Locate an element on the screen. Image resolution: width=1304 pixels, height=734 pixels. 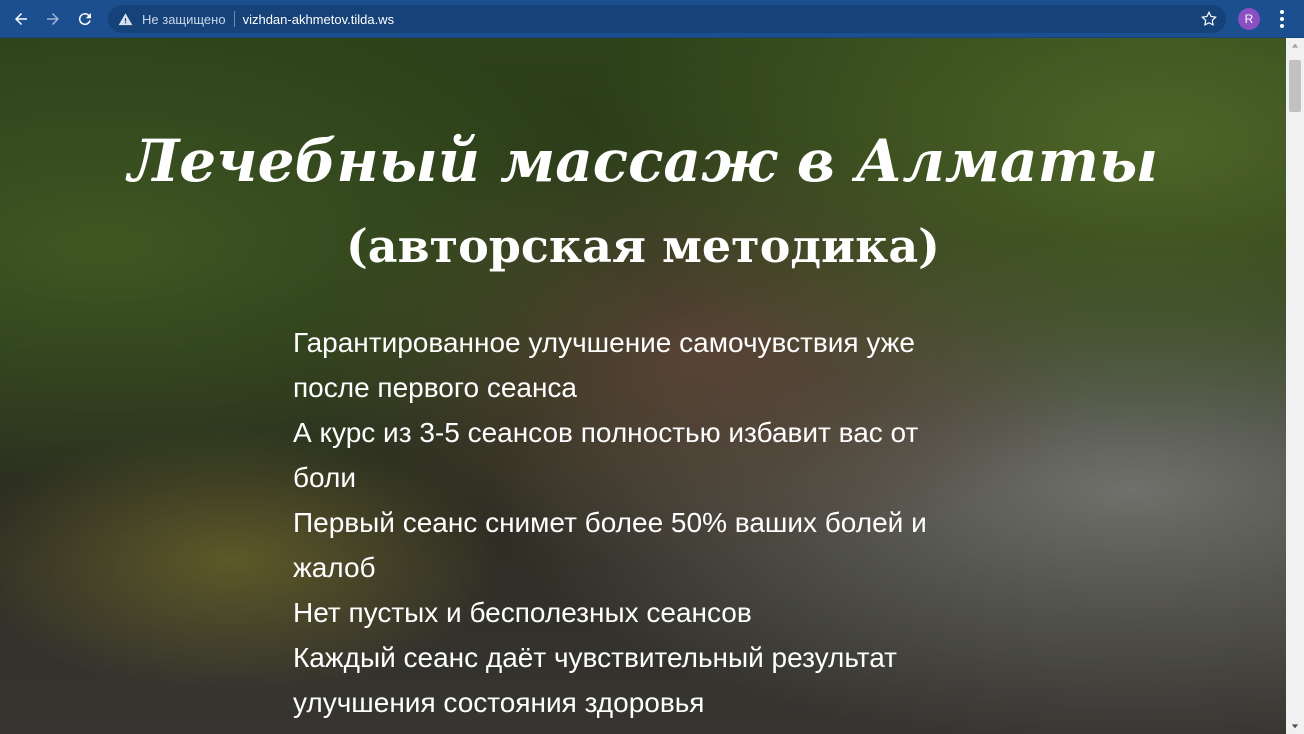
benefit-line: Нет пустых и бесполезных сеансов is located at coordinates (522, 612).